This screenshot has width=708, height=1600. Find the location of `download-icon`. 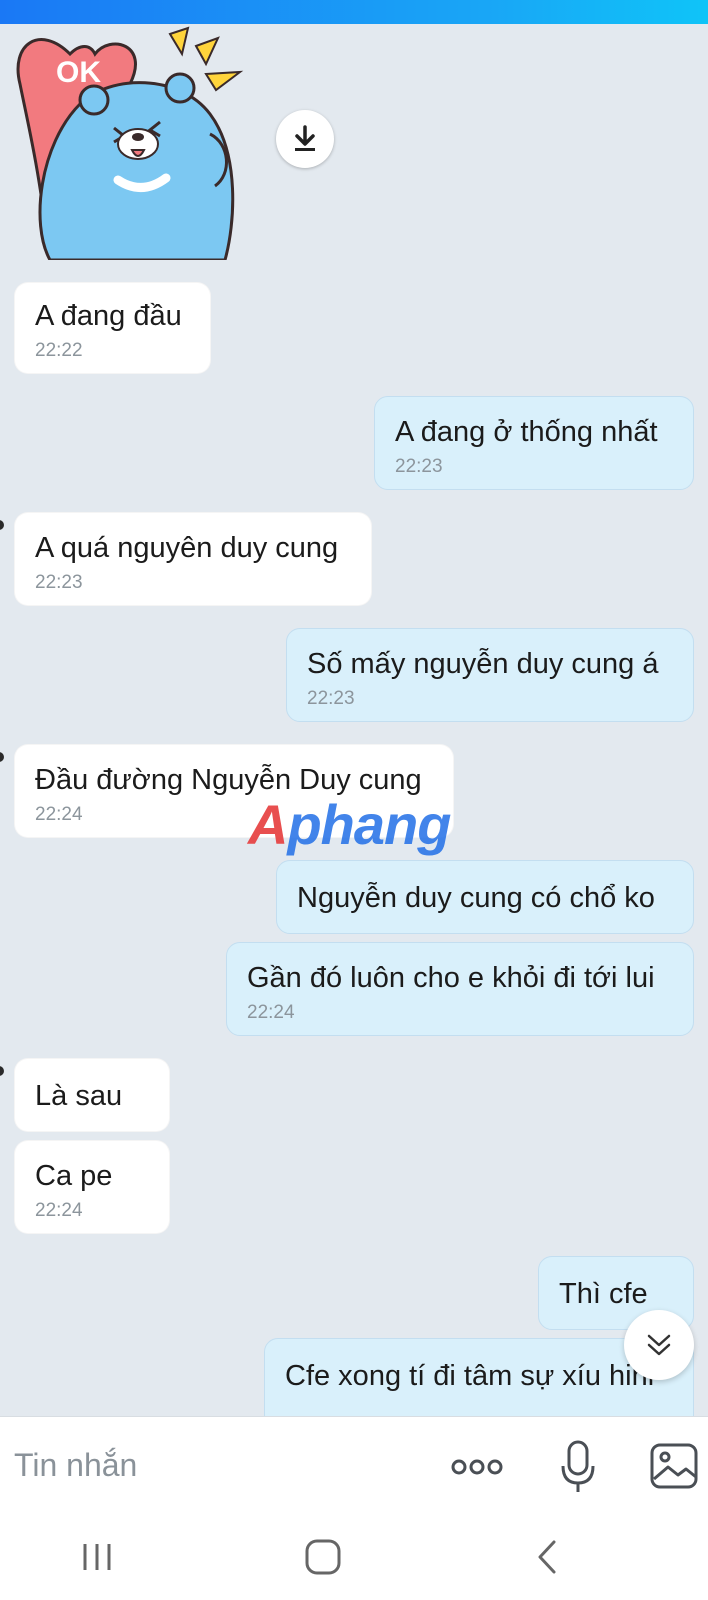

download-icon is located at coordinates (305, 138).